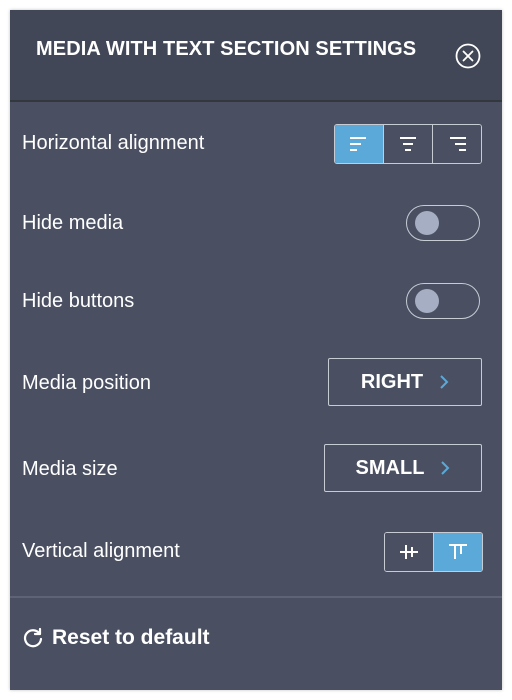 The height and width of the screenshot is (700, 512). Describe the element at coordinates (256, 224) in the screenshot. I see `row-hide-media: Hide media` at that location.